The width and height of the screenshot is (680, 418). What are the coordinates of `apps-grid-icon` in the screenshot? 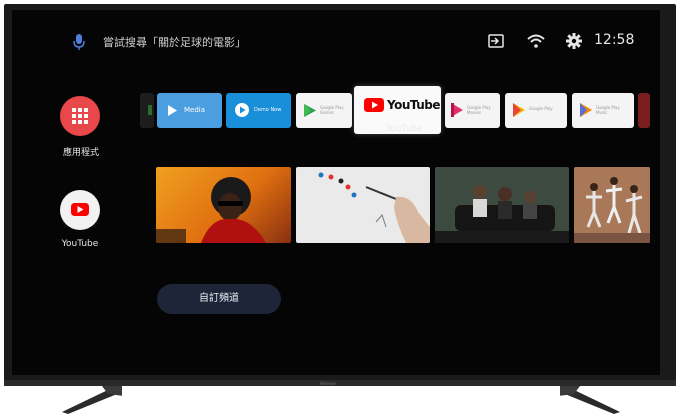 It's located at (80, 116).